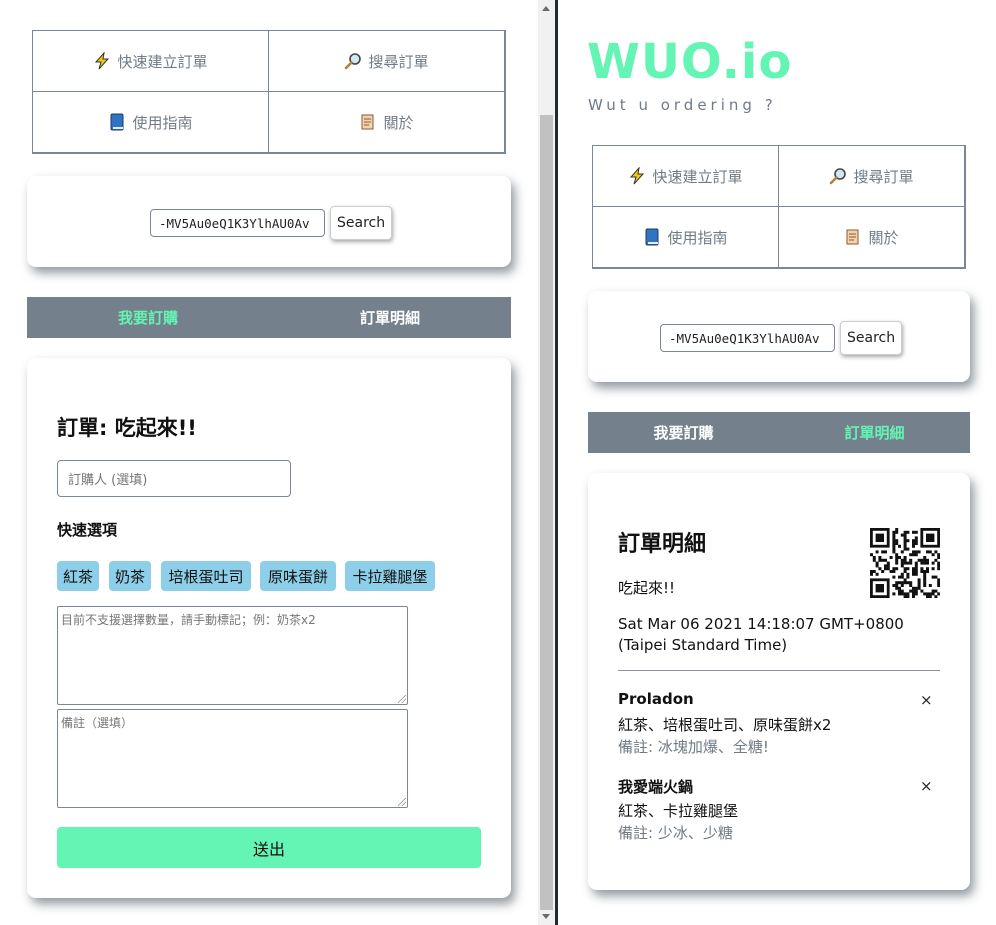 The image size is (996, 925). Describe the element at coordinates (78, 576) in the screenshot. I see `quick-option-chip: 紅茶` at that location.